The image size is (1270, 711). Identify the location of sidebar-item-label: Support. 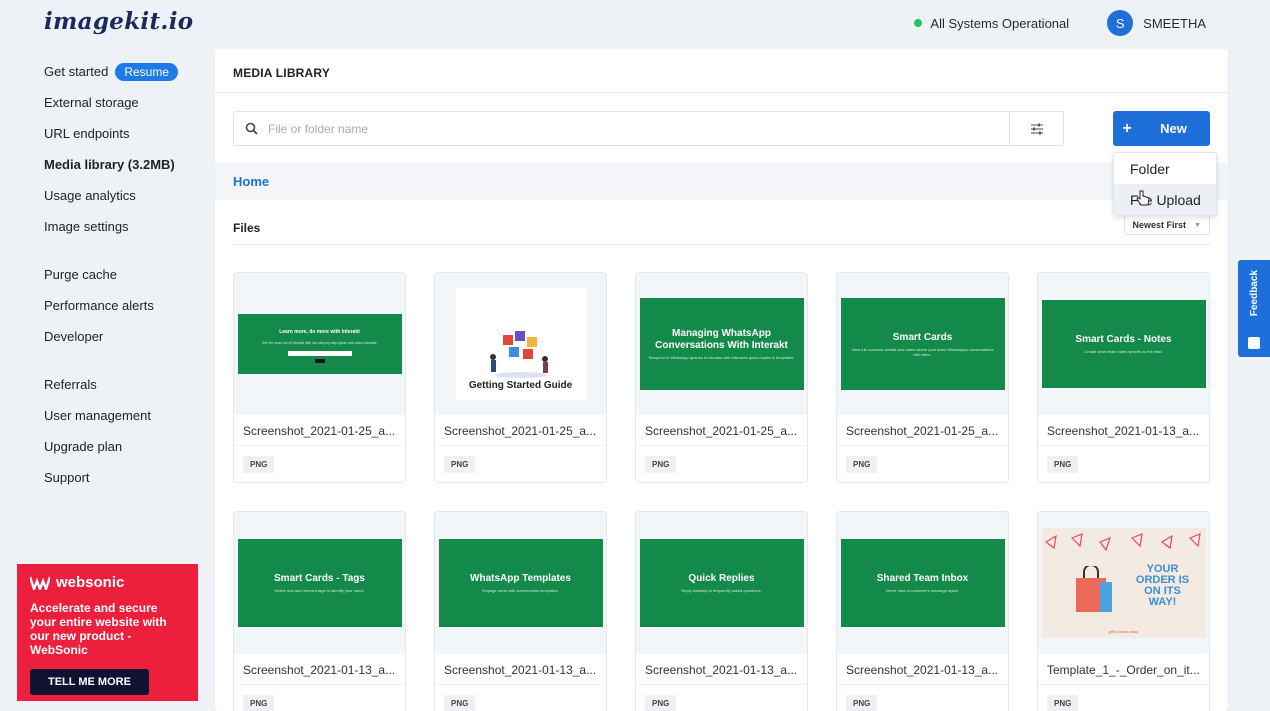
(67, 477).